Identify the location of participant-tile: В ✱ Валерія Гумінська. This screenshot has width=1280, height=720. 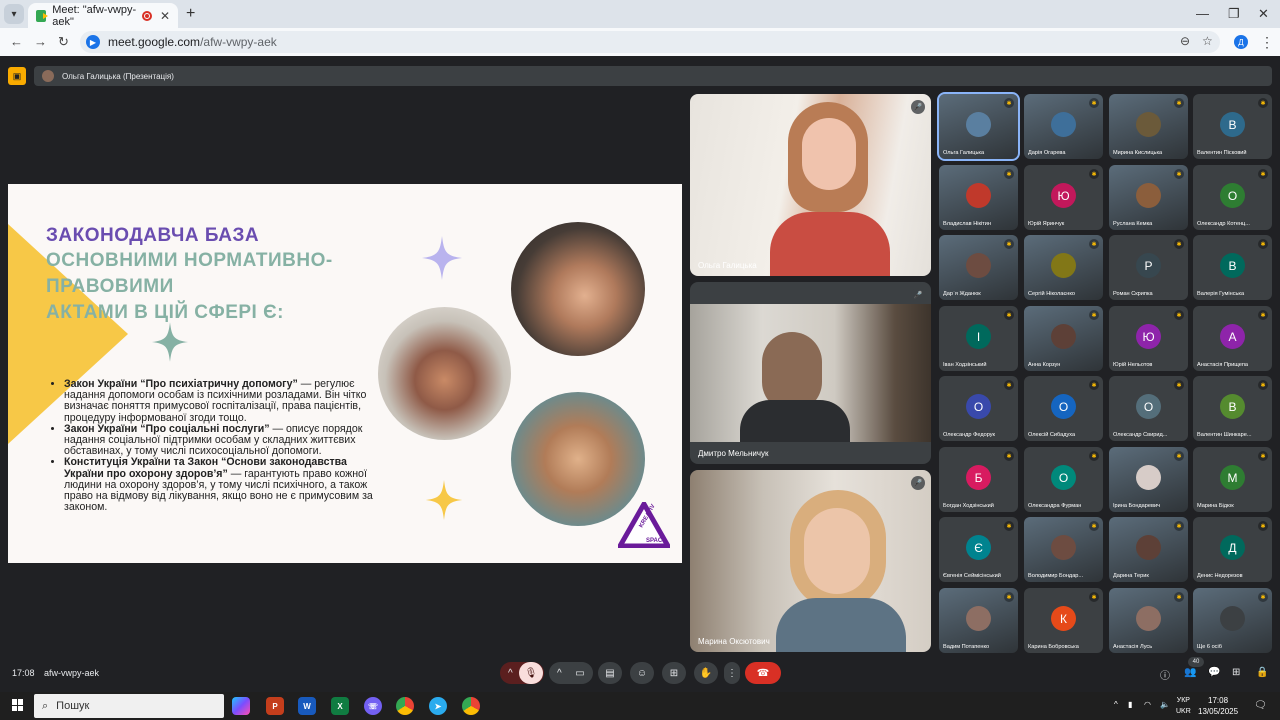
(1232, 267).